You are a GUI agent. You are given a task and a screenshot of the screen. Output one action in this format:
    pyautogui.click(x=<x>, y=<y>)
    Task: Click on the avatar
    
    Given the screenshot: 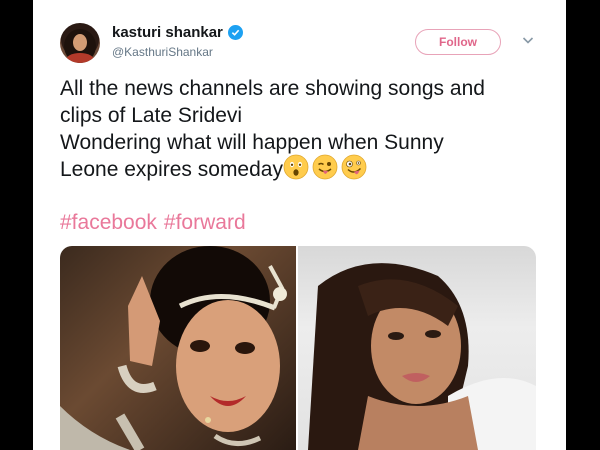 What is the action you would take?
    pyautogui.click(x=80, y=43)
    